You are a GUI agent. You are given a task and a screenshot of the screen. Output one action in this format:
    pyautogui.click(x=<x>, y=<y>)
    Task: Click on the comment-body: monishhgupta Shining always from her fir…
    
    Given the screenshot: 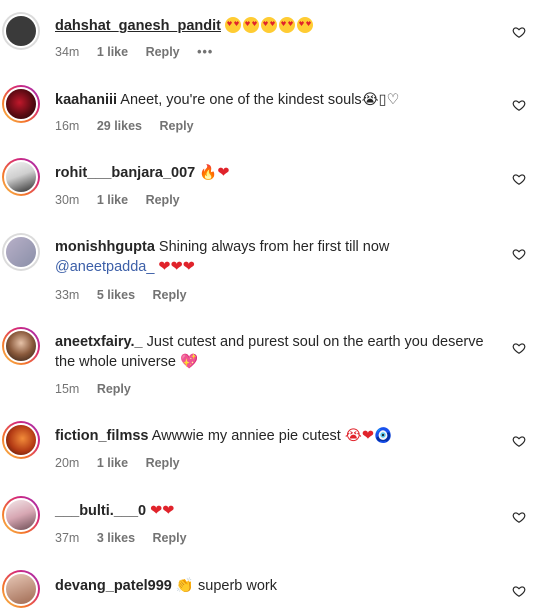 What is the action you would take?
    pyautogui.click(x=272, y=257)
    